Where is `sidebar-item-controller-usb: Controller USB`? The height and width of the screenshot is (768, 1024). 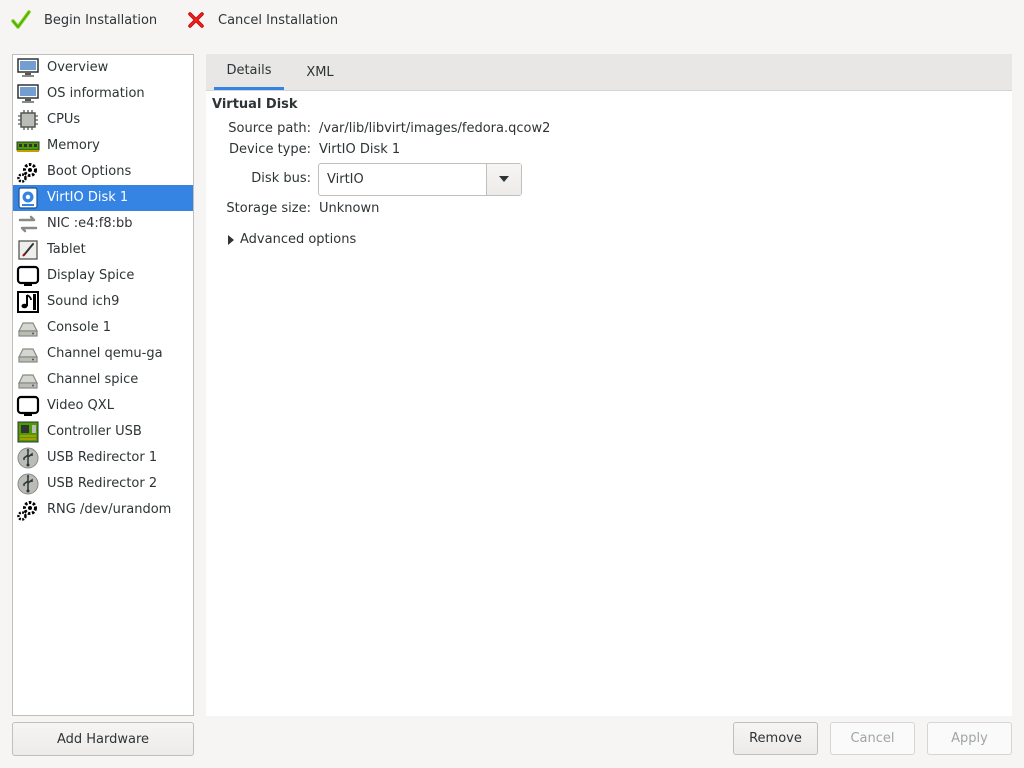
sidebar-item-controller-usb: Controller USB is located at coordinates (103, 432).